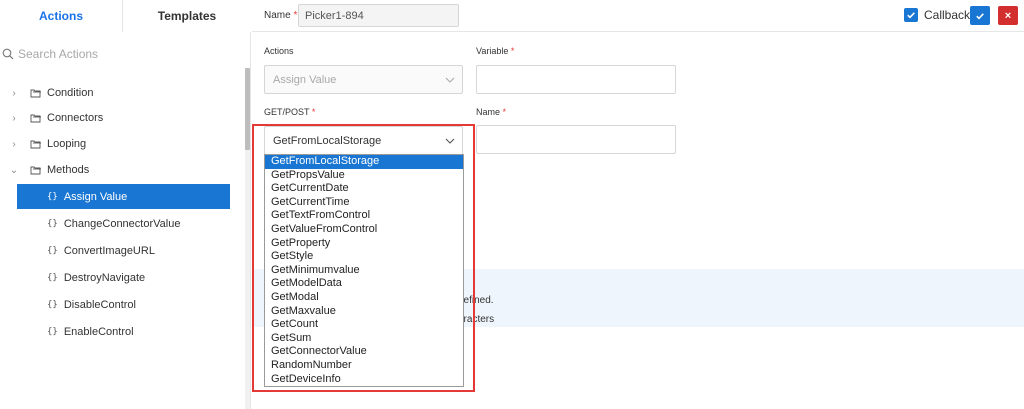 This screenshot has width=1024, height=409. I want to click on name-field-label: Name *, so click(280, 15).